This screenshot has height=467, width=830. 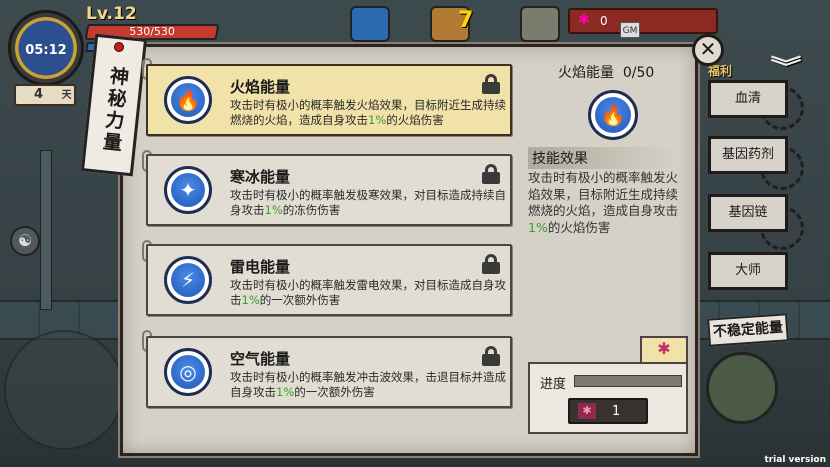 I want to click on flame-icon: 🔥, so click(x=188, y=100).